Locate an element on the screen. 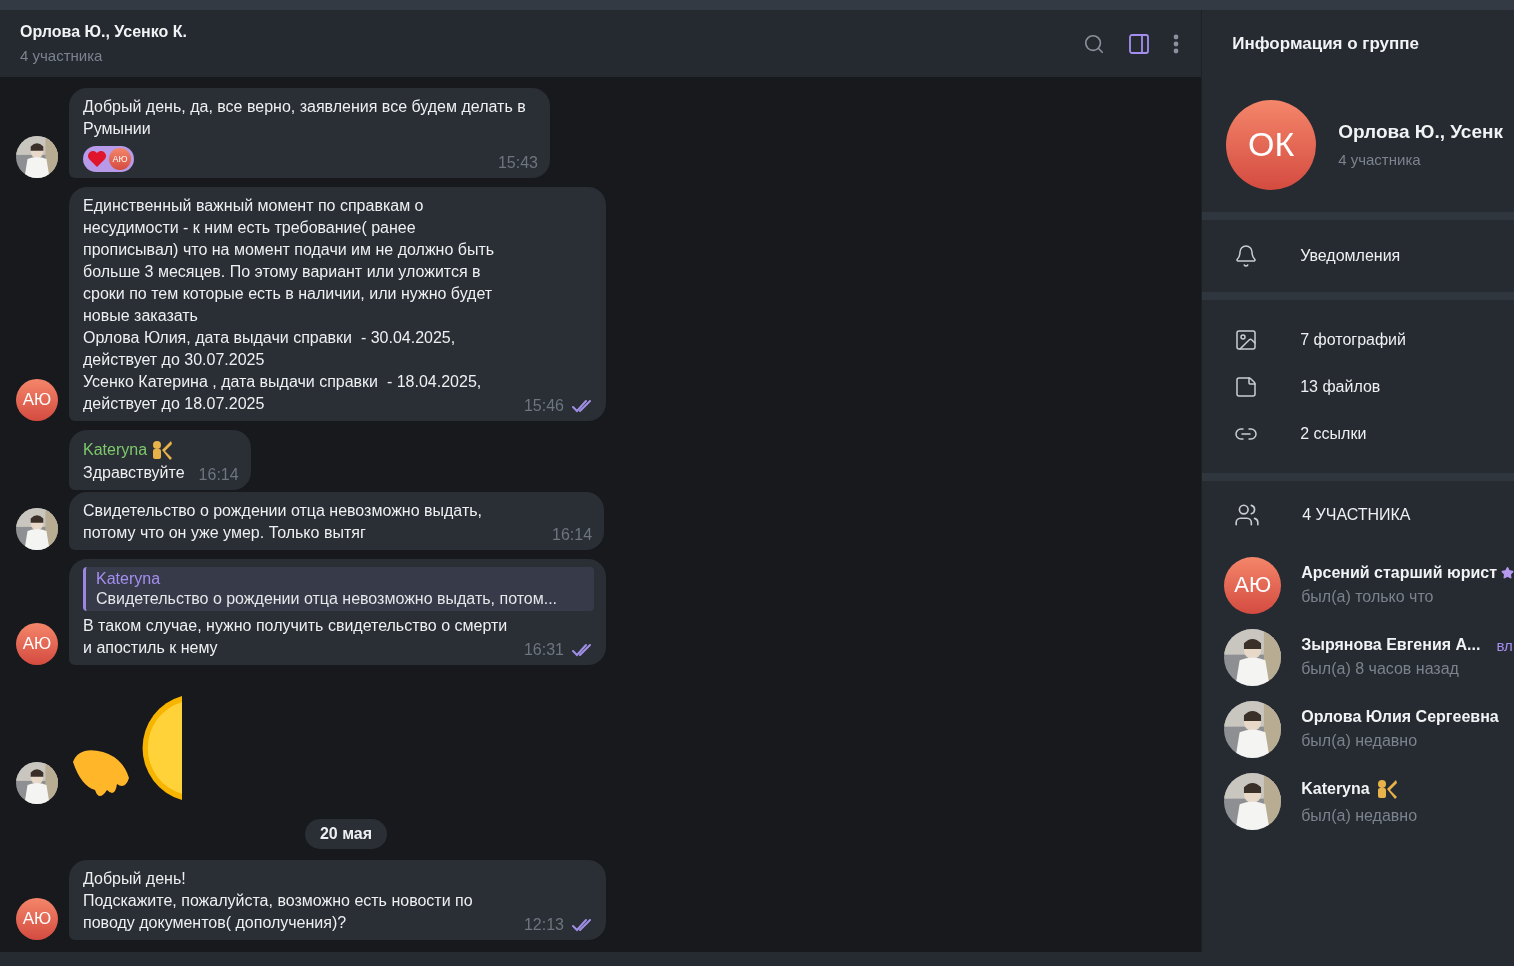 The image size is (1514, 966). member-status: был(а) только что is located at coordinates (1368, 597).